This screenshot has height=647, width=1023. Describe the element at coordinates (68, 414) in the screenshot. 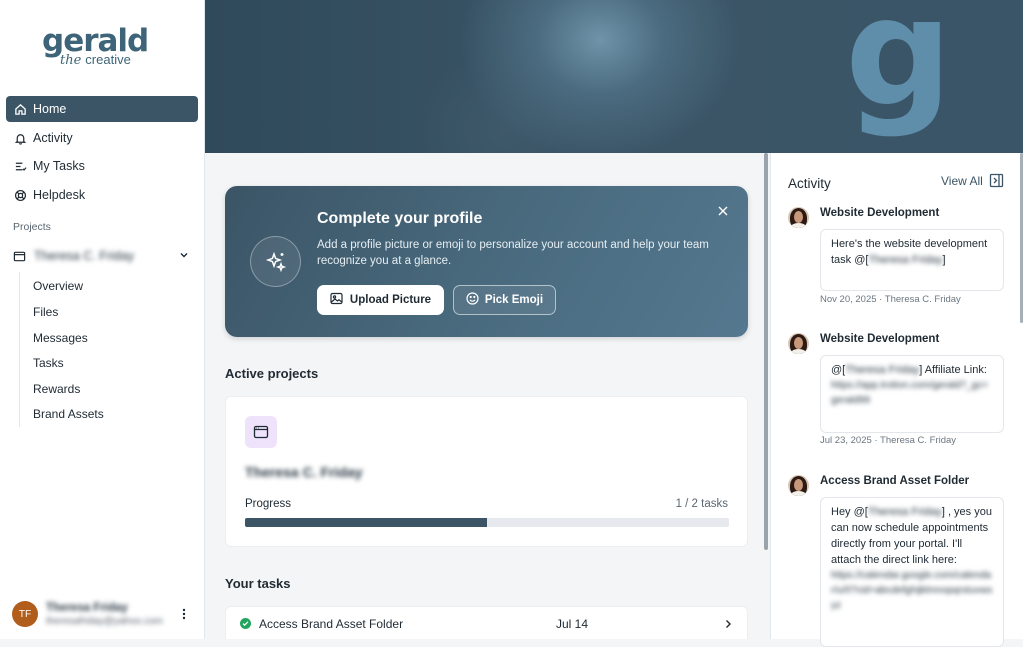

I see `project-subitem-brand-assets: Brand Assets` at that location.